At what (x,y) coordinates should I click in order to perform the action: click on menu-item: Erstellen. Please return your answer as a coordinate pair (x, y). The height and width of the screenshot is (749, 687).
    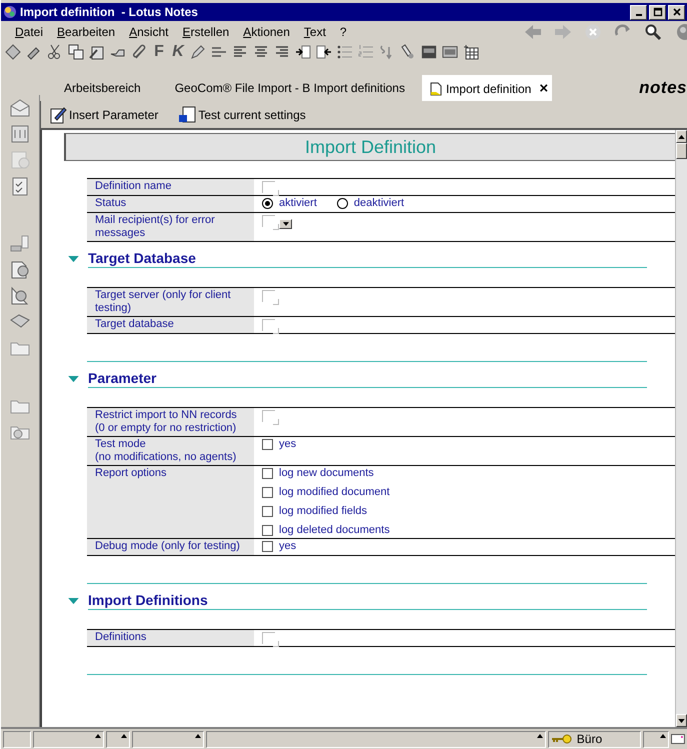
    Looking at the image, I should click on (206, 31).